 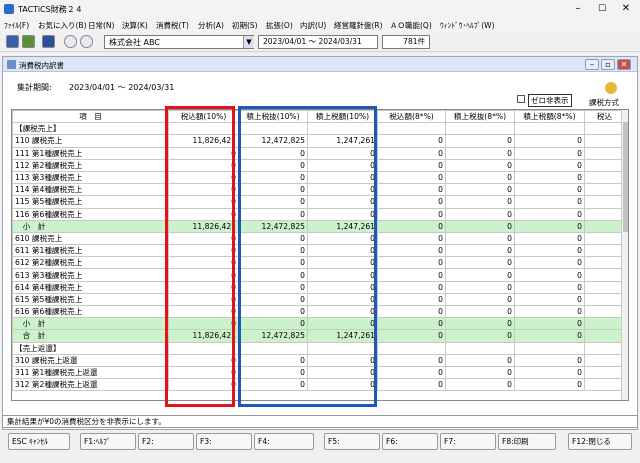 I want to click on menu-compass: 経営羅針盤(R), so click(x=358, y=25).